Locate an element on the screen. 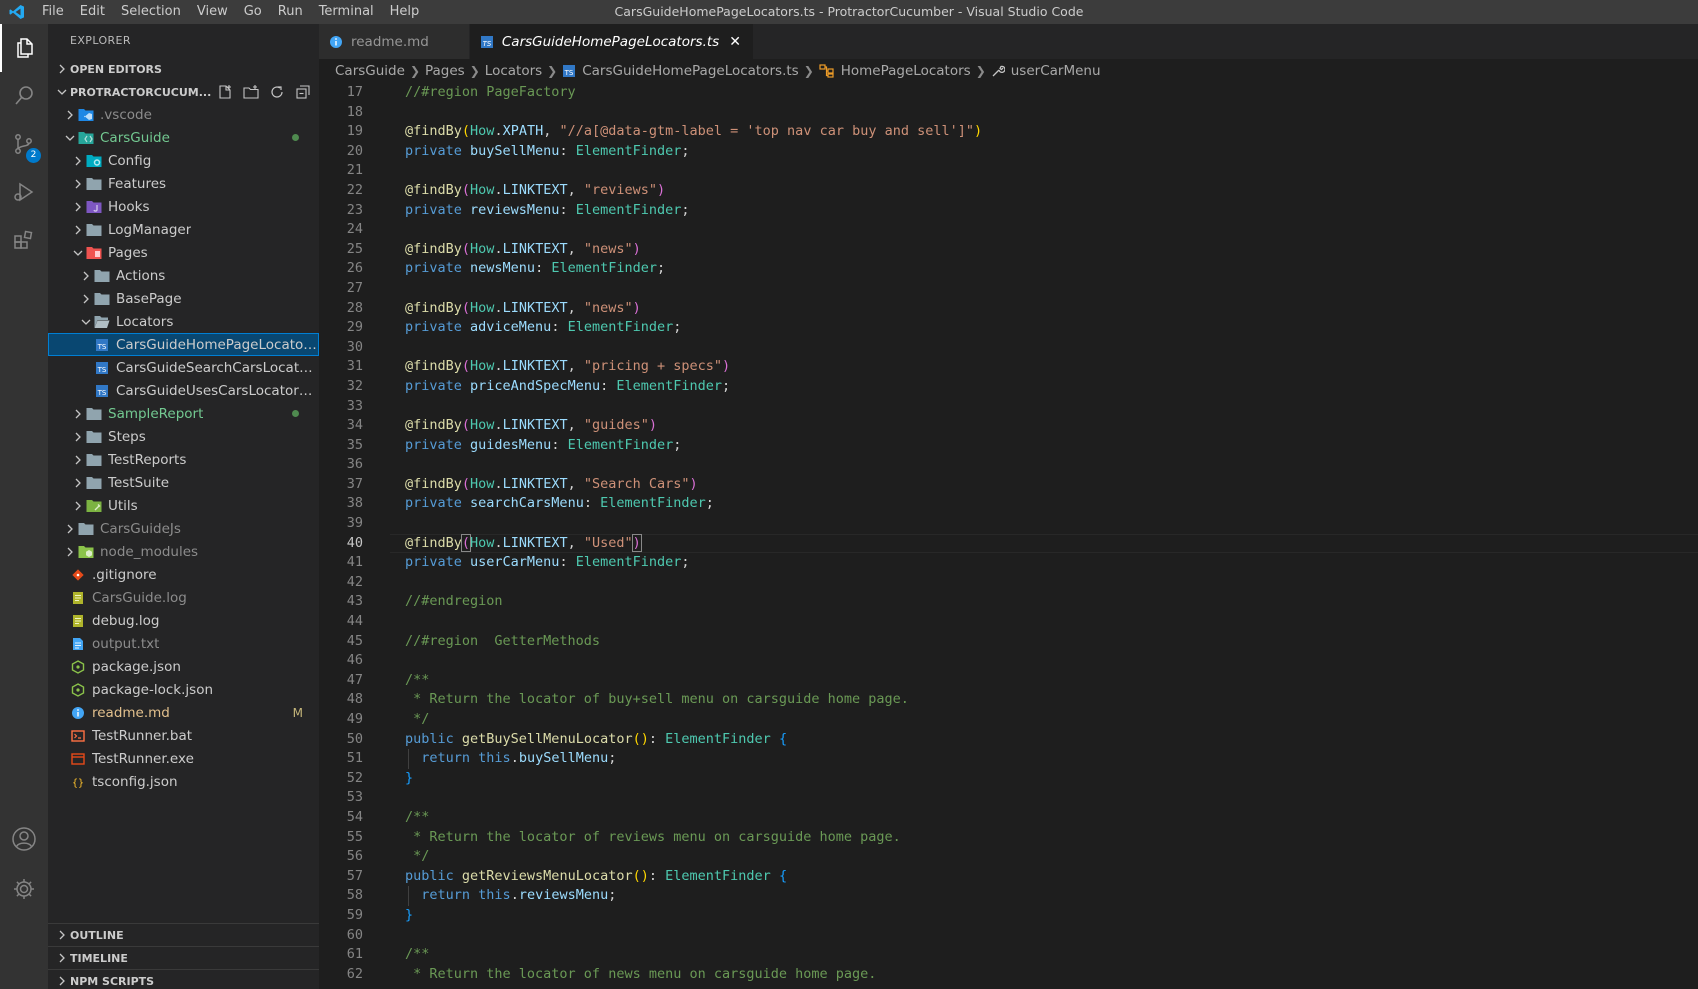  tree-item: CarsGuide.log is located at coordinates (183, 597).